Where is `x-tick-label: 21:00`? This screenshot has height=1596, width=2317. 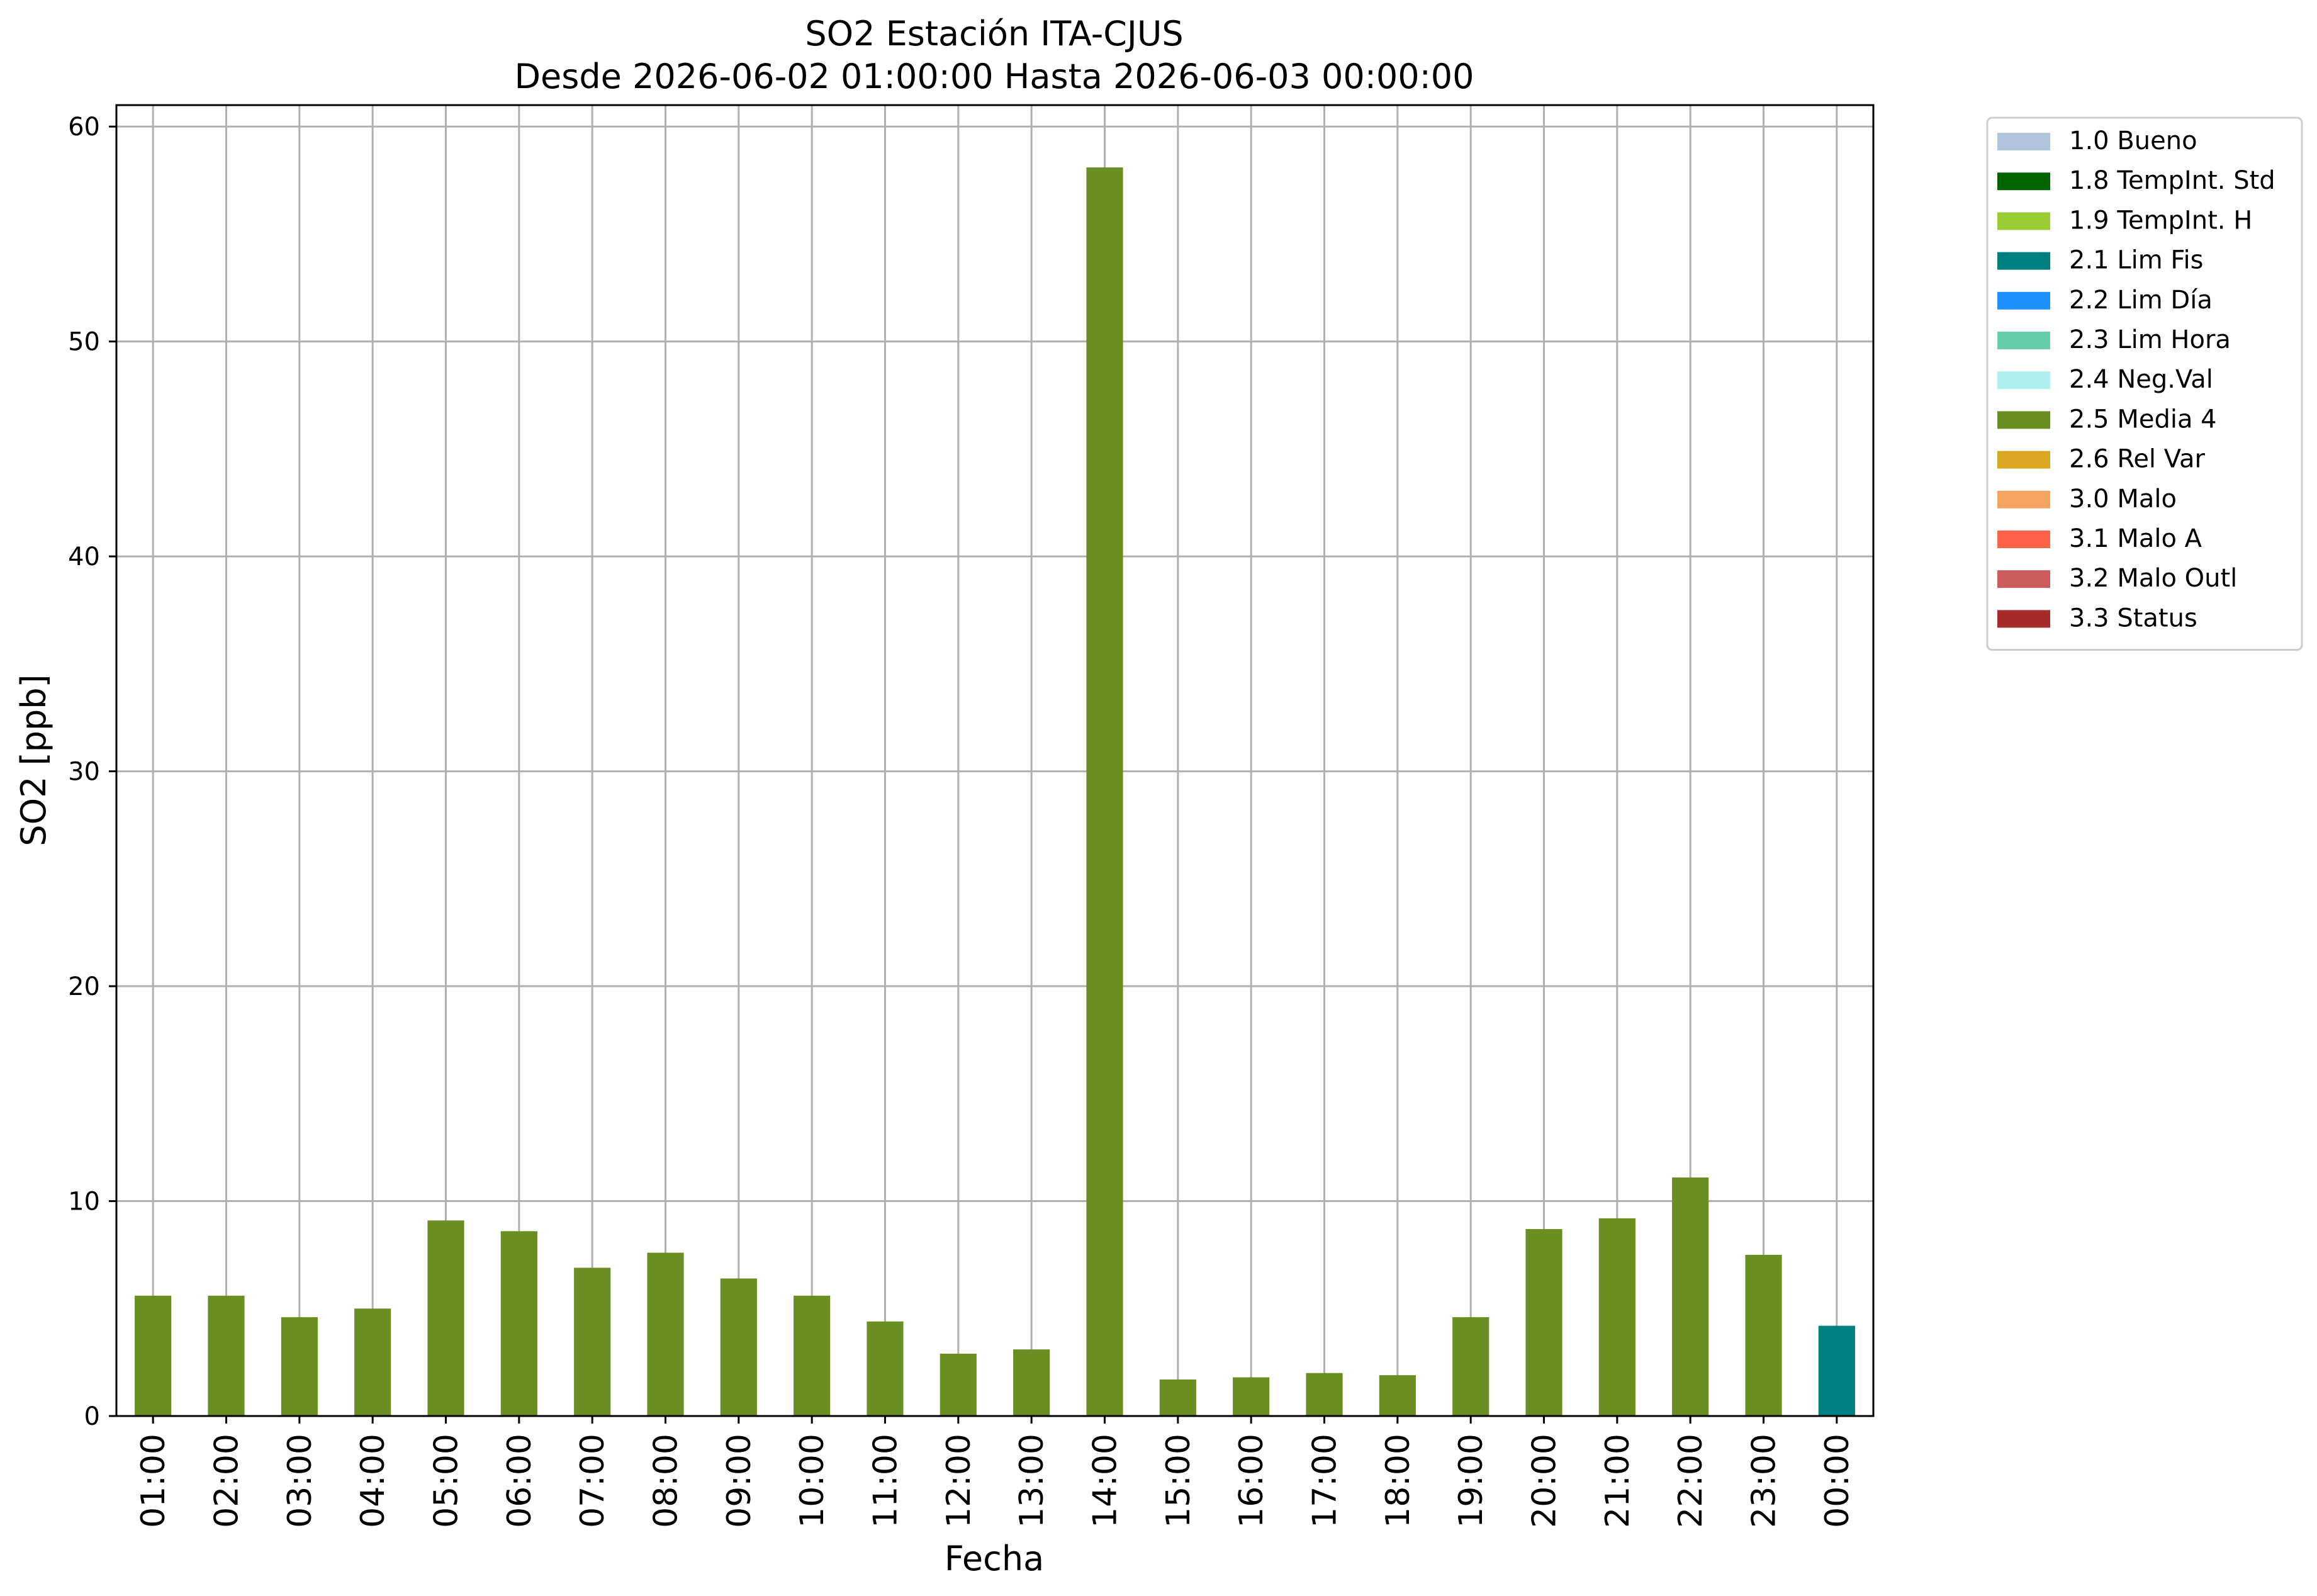
x-tick-label: 21:00 is located at coordinates (1618, 1481).